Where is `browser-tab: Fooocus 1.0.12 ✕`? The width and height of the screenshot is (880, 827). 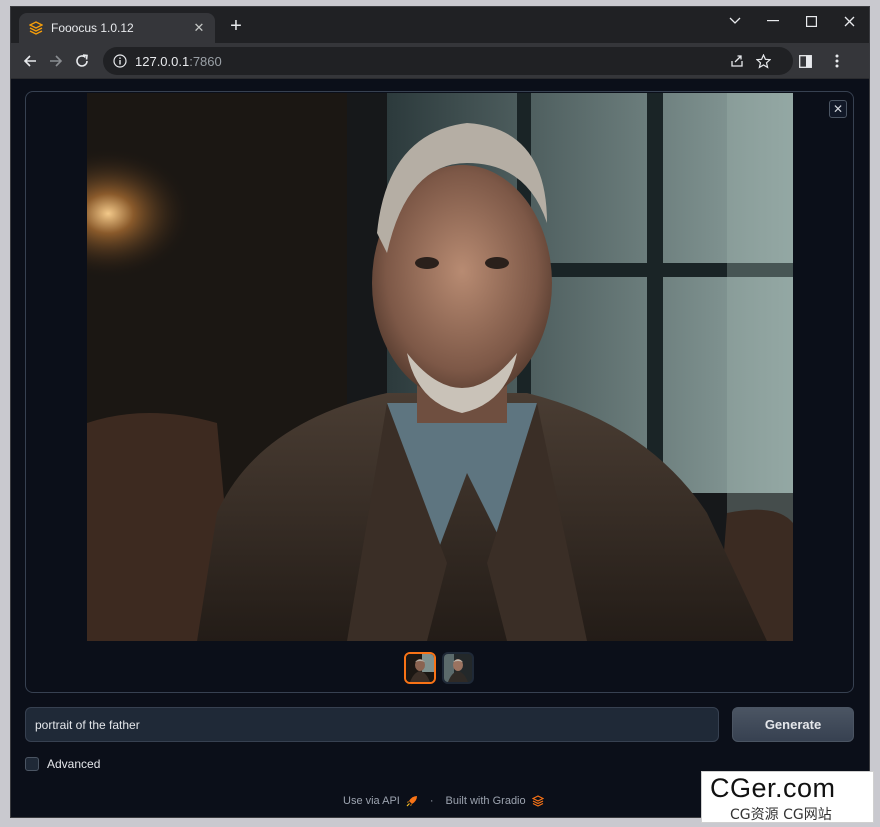
browser-tab: Fooocus 1.0.12 ✕ is located at coordinates (117, 28).